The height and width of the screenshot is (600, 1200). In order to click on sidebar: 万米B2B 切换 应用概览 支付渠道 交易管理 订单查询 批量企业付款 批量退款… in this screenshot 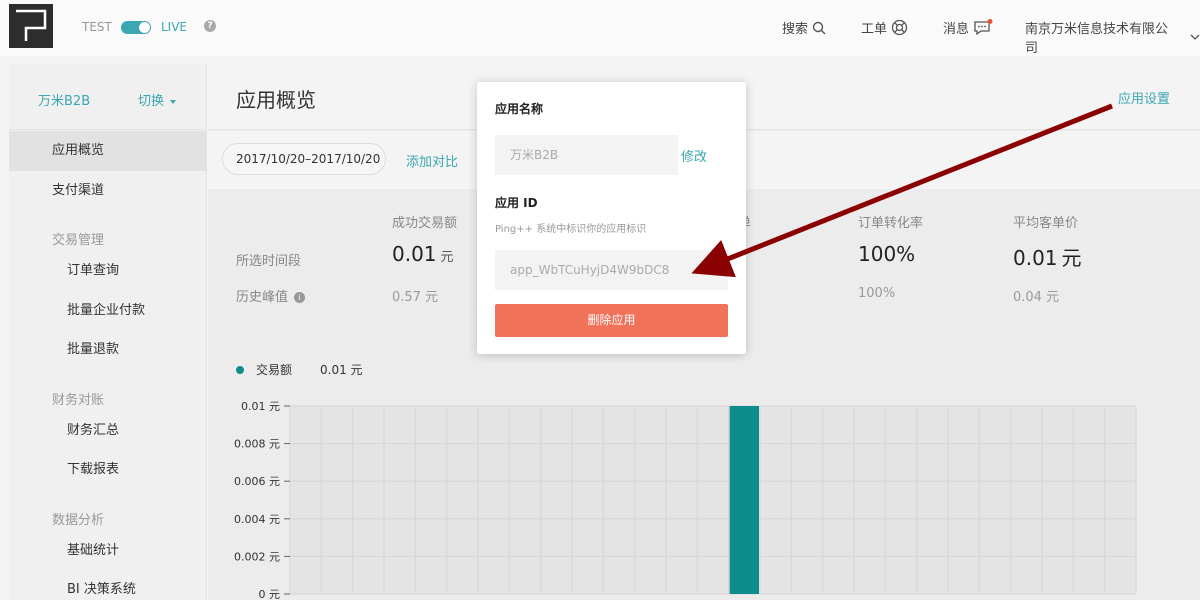, I will do `click(108, 332)`.